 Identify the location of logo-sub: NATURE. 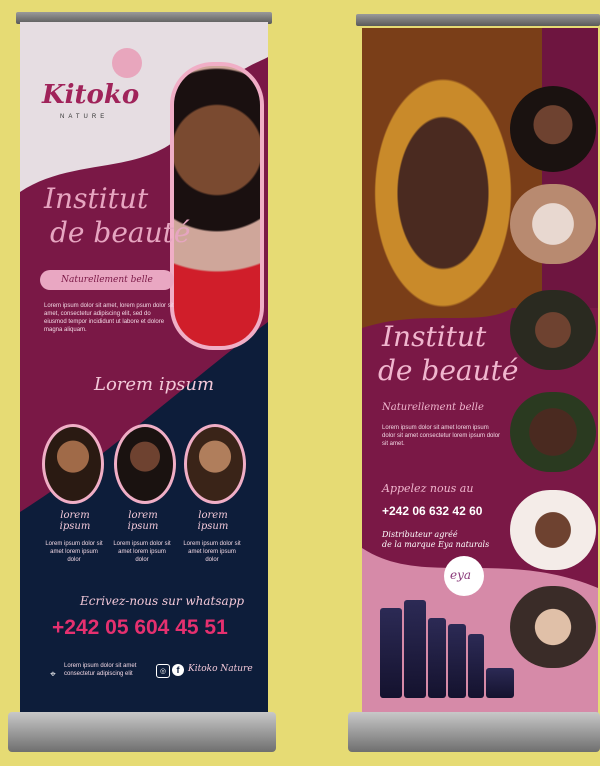
(84, 117).